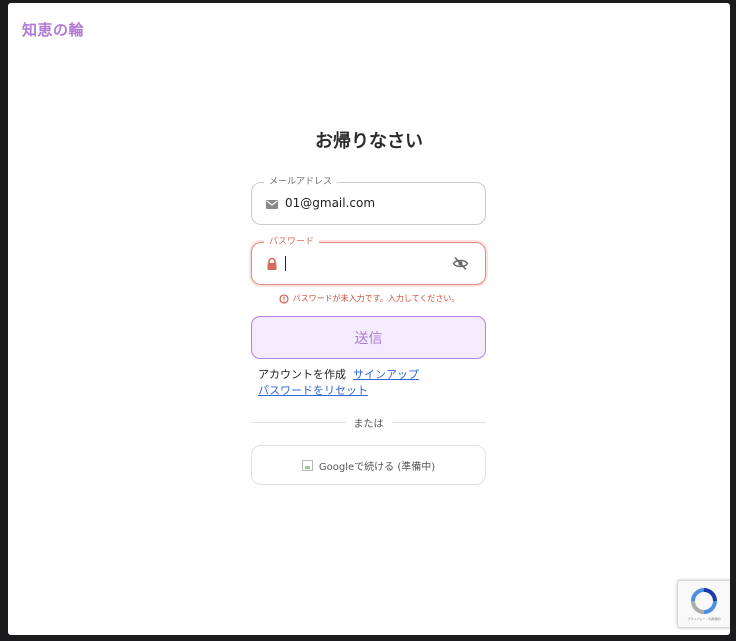 This screenshot has width=736, height=641. What do you see at coordinates (298, 422) in the screenshot?
I see `divider-line-left` at bounding box center [298, 422].